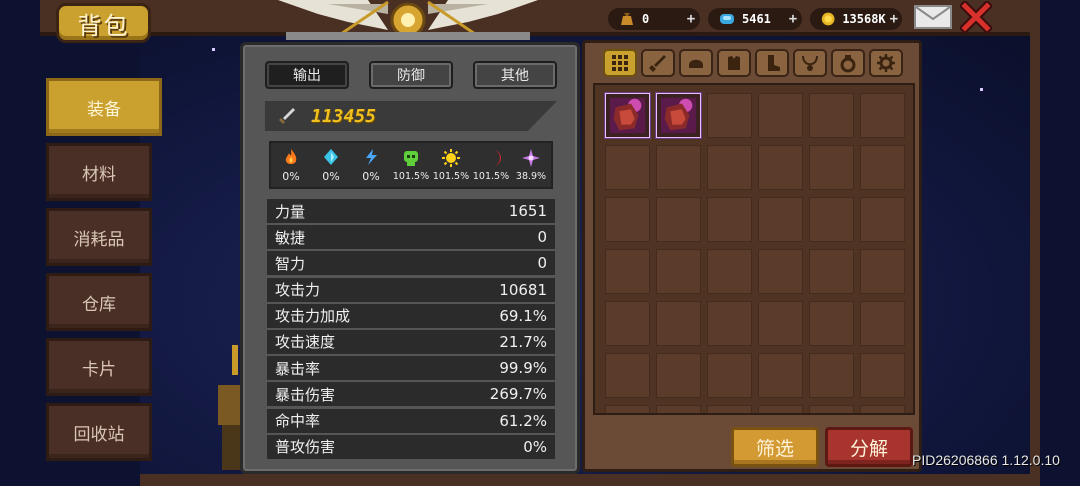  What do you see at coordinates (99, 432) in the screenshot?
I see `sidebar-item-recycle-bin: 回收站` at bounding box center [99, 432].